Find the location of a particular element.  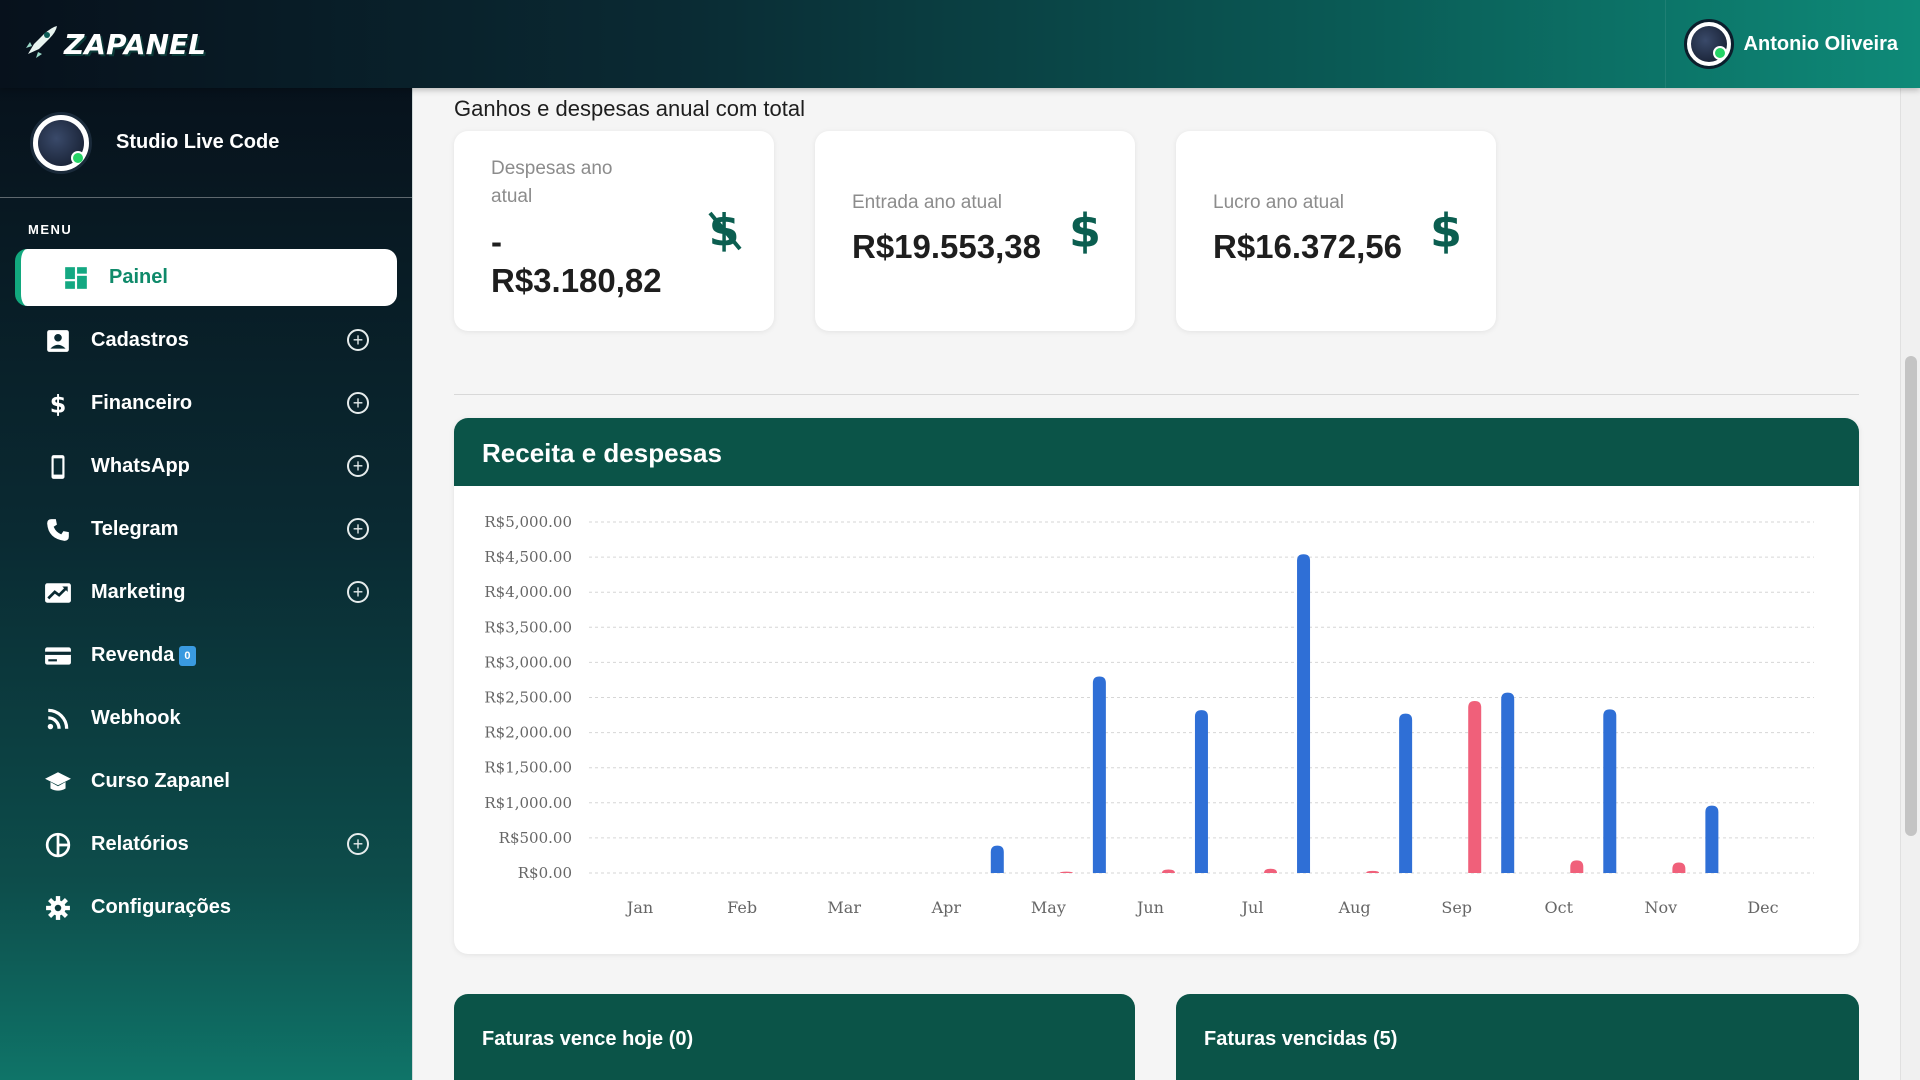

sidebar-item-financeiro: $ Financeiro + is located at coordinates (206, 403).